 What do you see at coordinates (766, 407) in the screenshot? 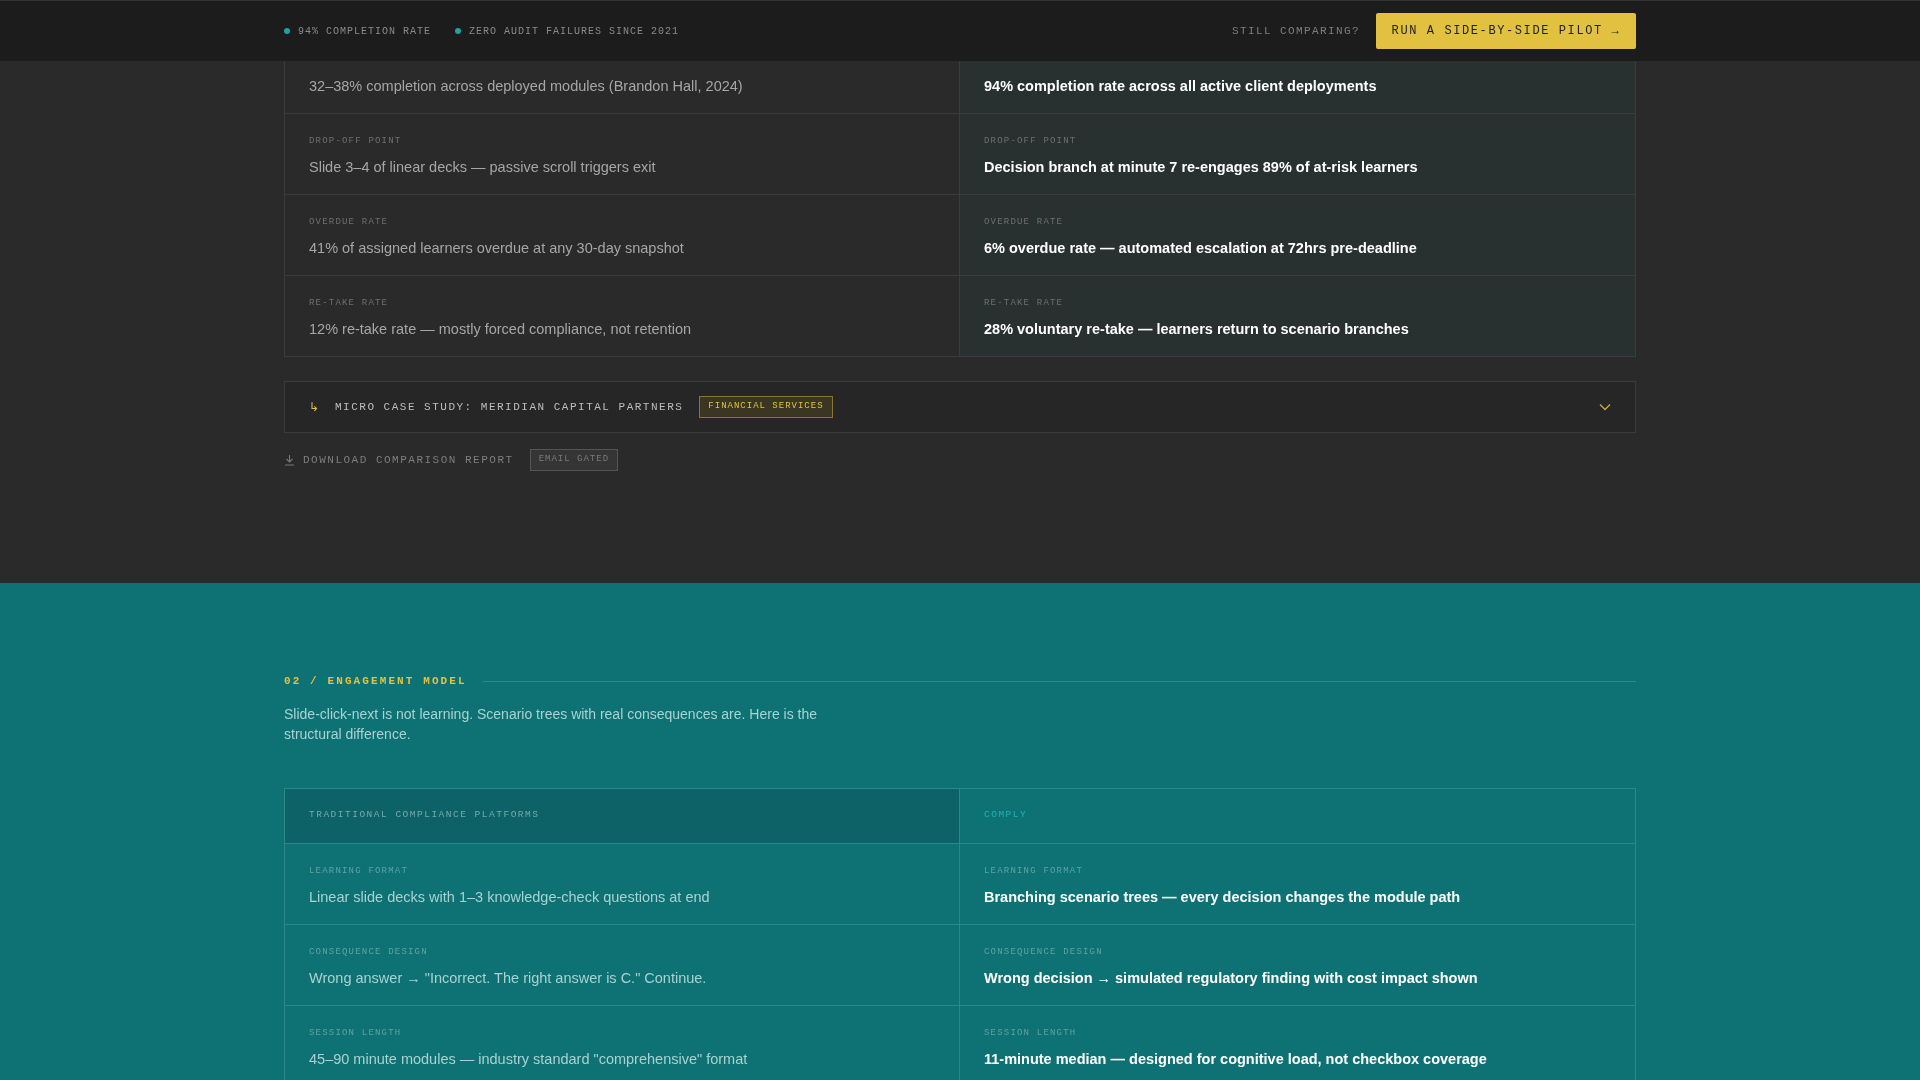
I see `industry-tag: FINANCIAL SERVICES` at bounding box center [766, 407].